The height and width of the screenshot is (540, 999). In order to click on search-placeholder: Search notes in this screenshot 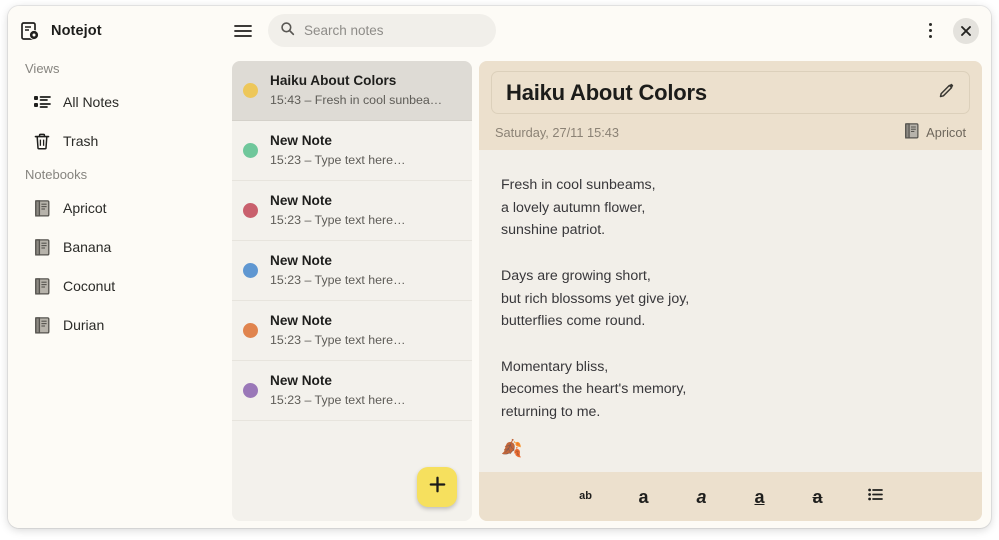, I will do `click(344, 30)`.